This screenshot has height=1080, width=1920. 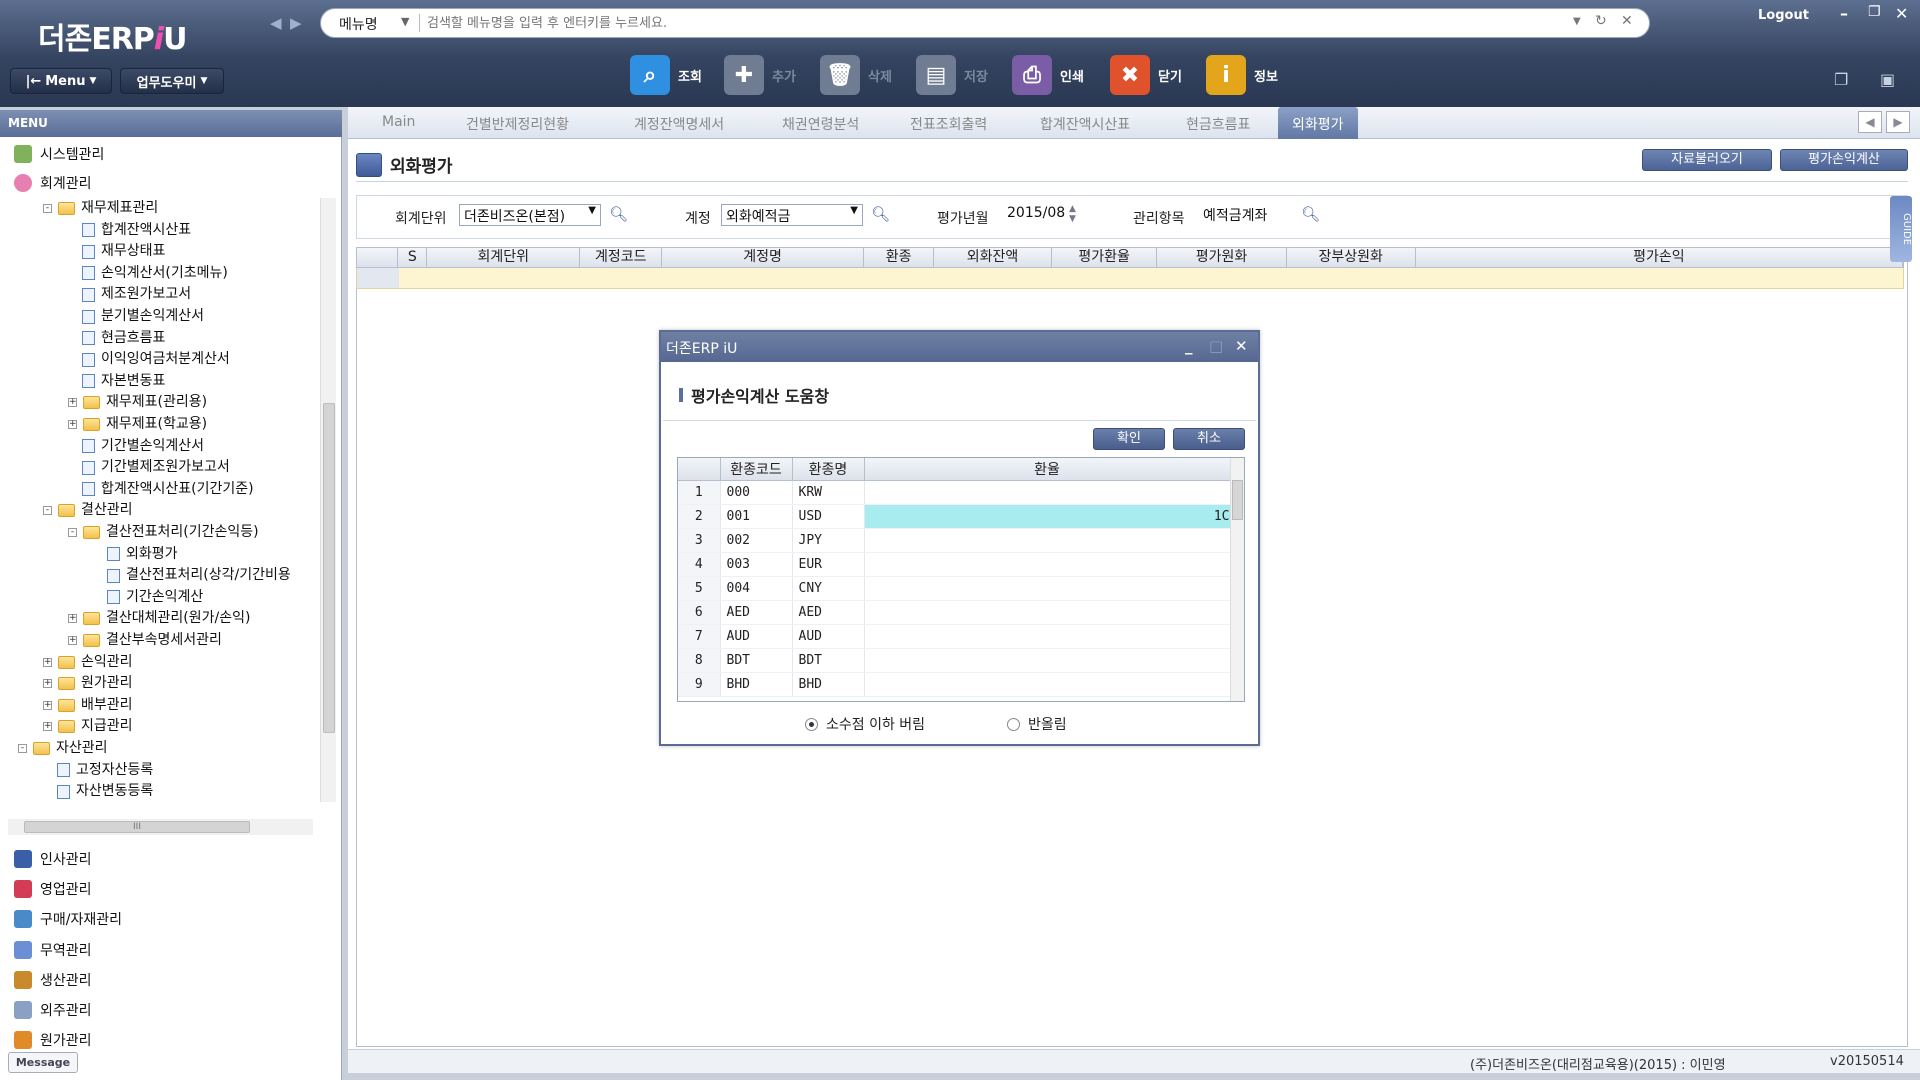 What do you see at coordinates (621, 257) in the screenshot?
I see `grid-column-header: 계정코드` at bounding box center [621, 257].